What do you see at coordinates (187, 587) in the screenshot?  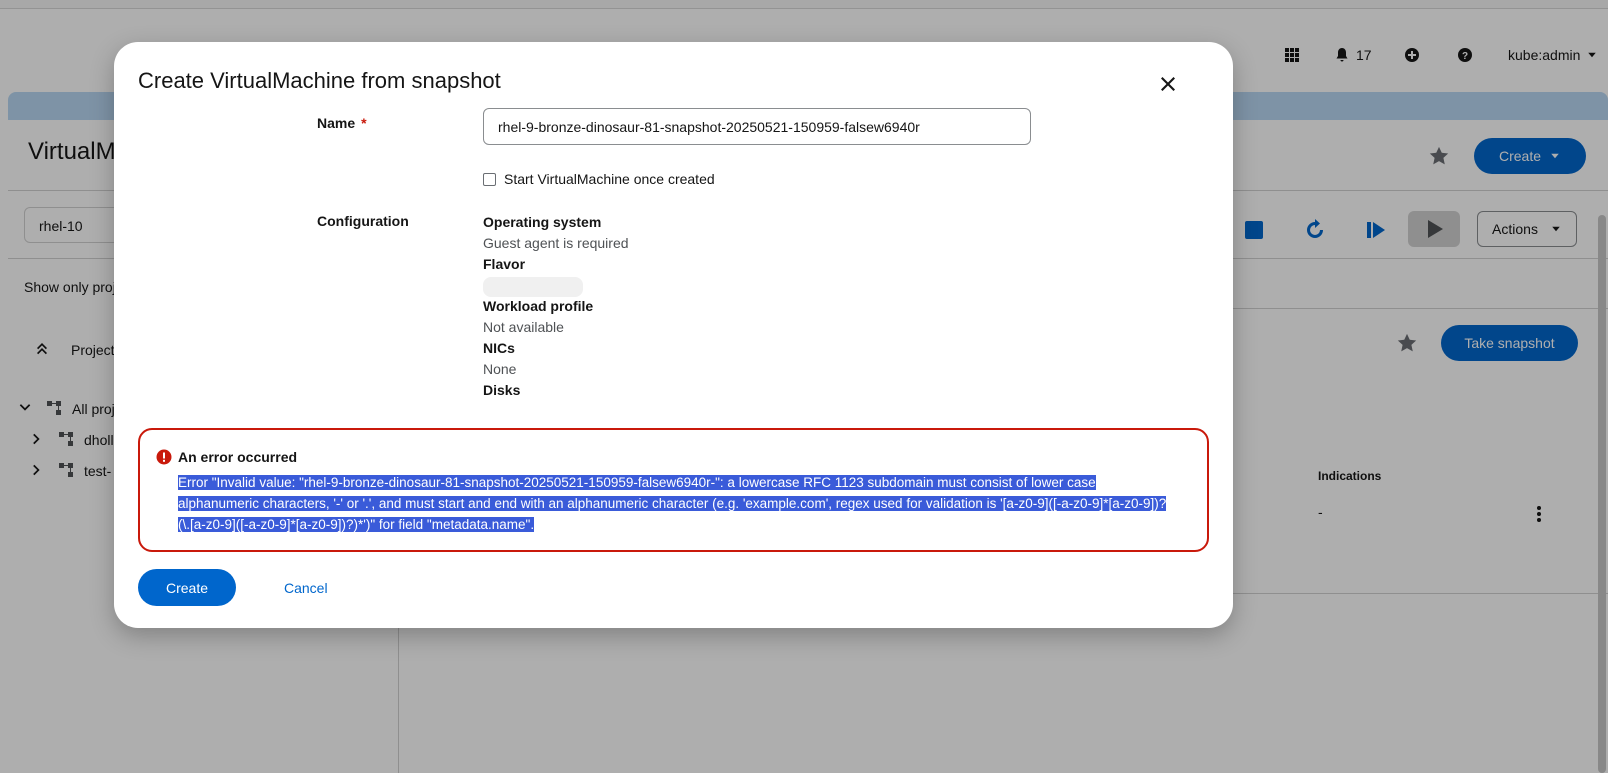 I see `create-button: Create` at bounding box center [187, 587].